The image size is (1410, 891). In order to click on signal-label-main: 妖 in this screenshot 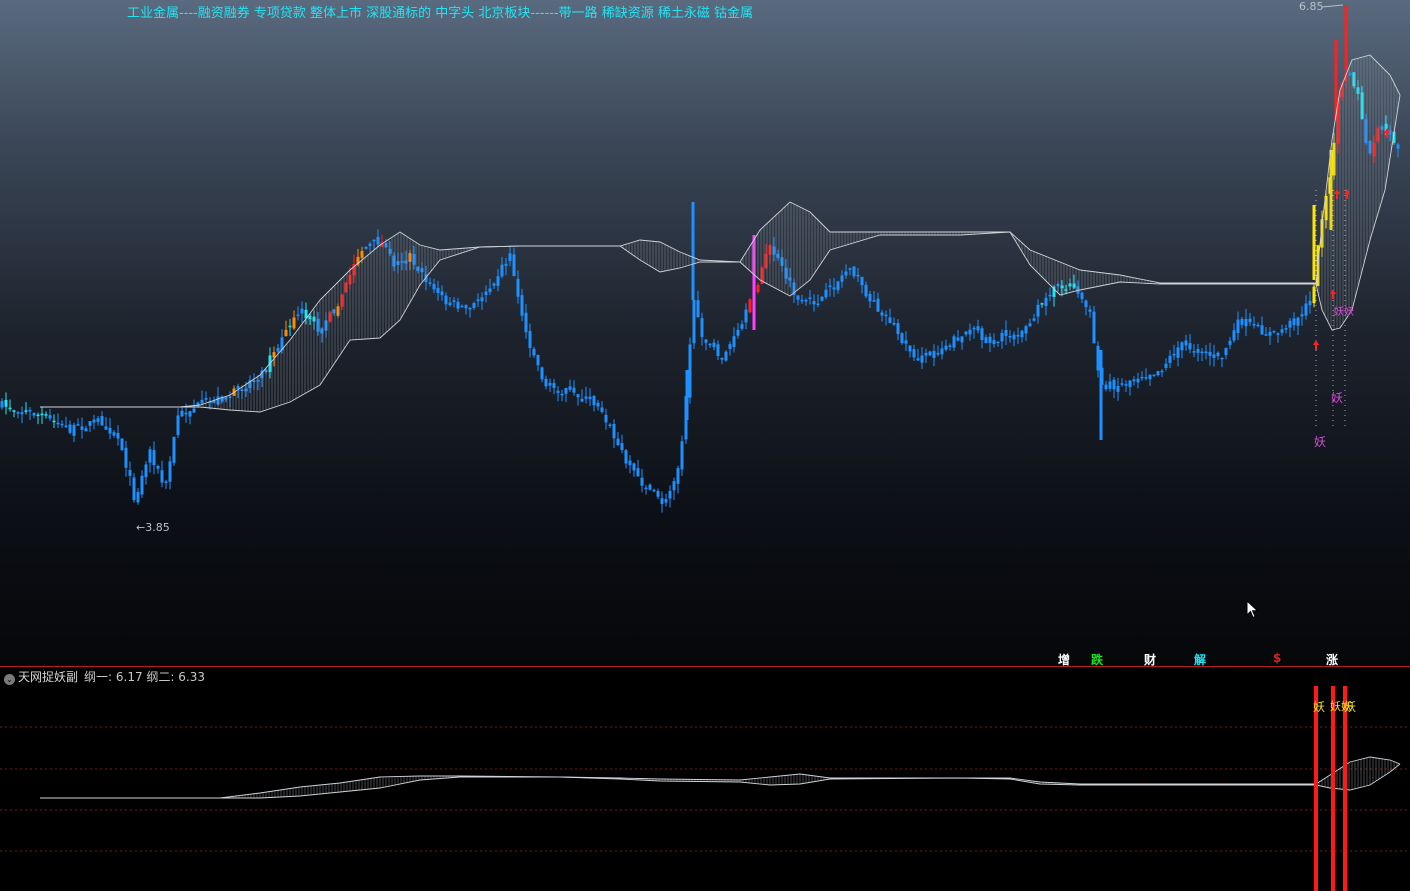, I will do `click(1337, 398)`.